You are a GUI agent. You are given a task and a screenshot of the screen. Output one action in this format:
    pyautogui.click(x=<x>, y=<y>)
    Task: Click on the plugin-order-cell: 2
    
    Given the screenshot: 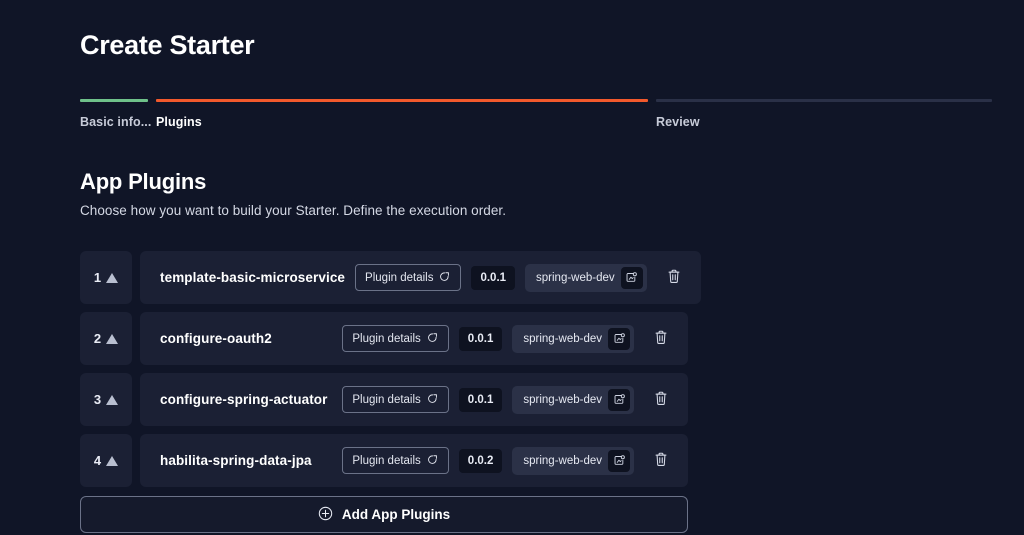 What is the action you would take?
    pyautogui.click(x=106, y=338)
    